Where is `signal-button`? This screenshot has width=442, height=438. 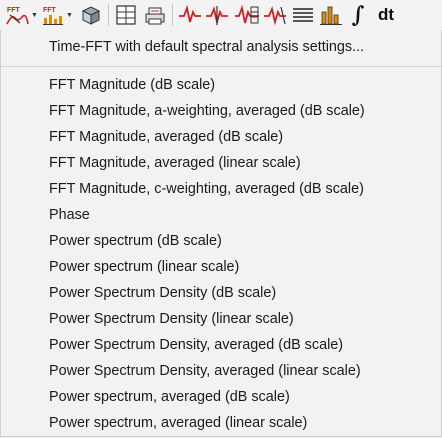 signal-button is located at coordinates (190, 15).